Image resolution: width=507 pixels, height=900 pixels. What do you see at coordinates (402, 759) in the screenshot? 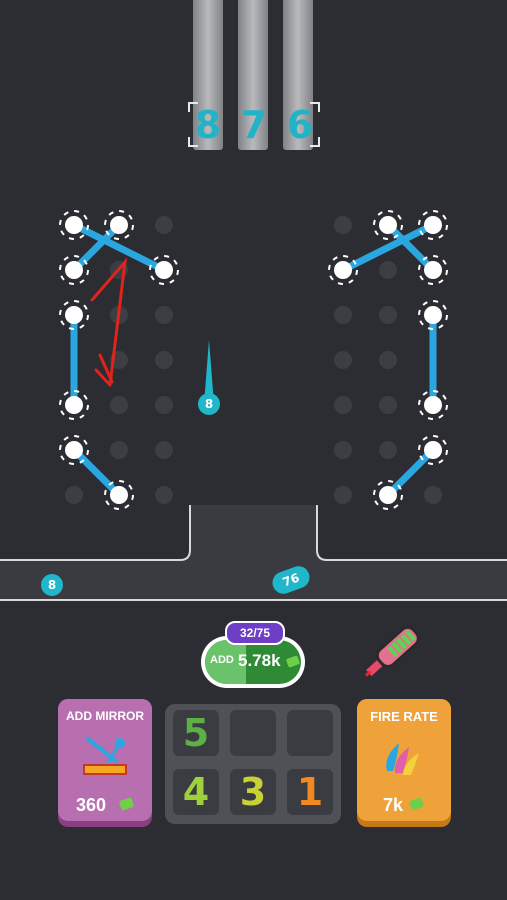
I see `paint-drops-icon` at bounding box center [402, 759].